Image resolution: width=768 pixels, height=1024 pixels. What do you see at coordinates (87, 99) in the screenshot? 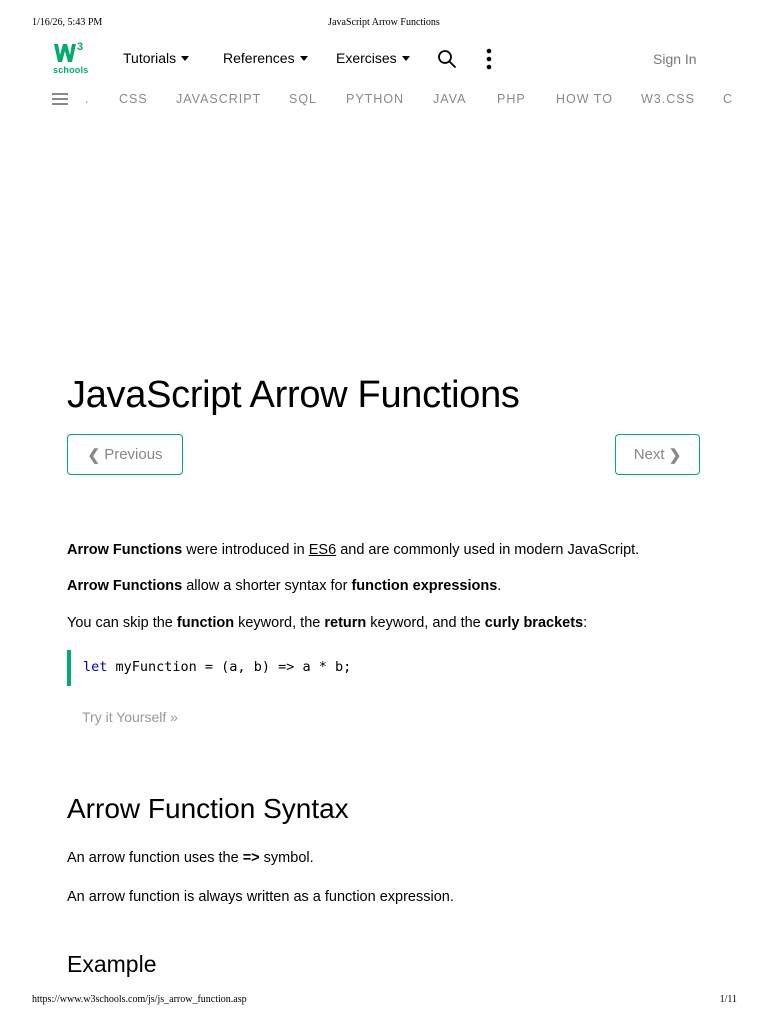
I see `subnav-item-html: .` at bounding box center [87, 99].